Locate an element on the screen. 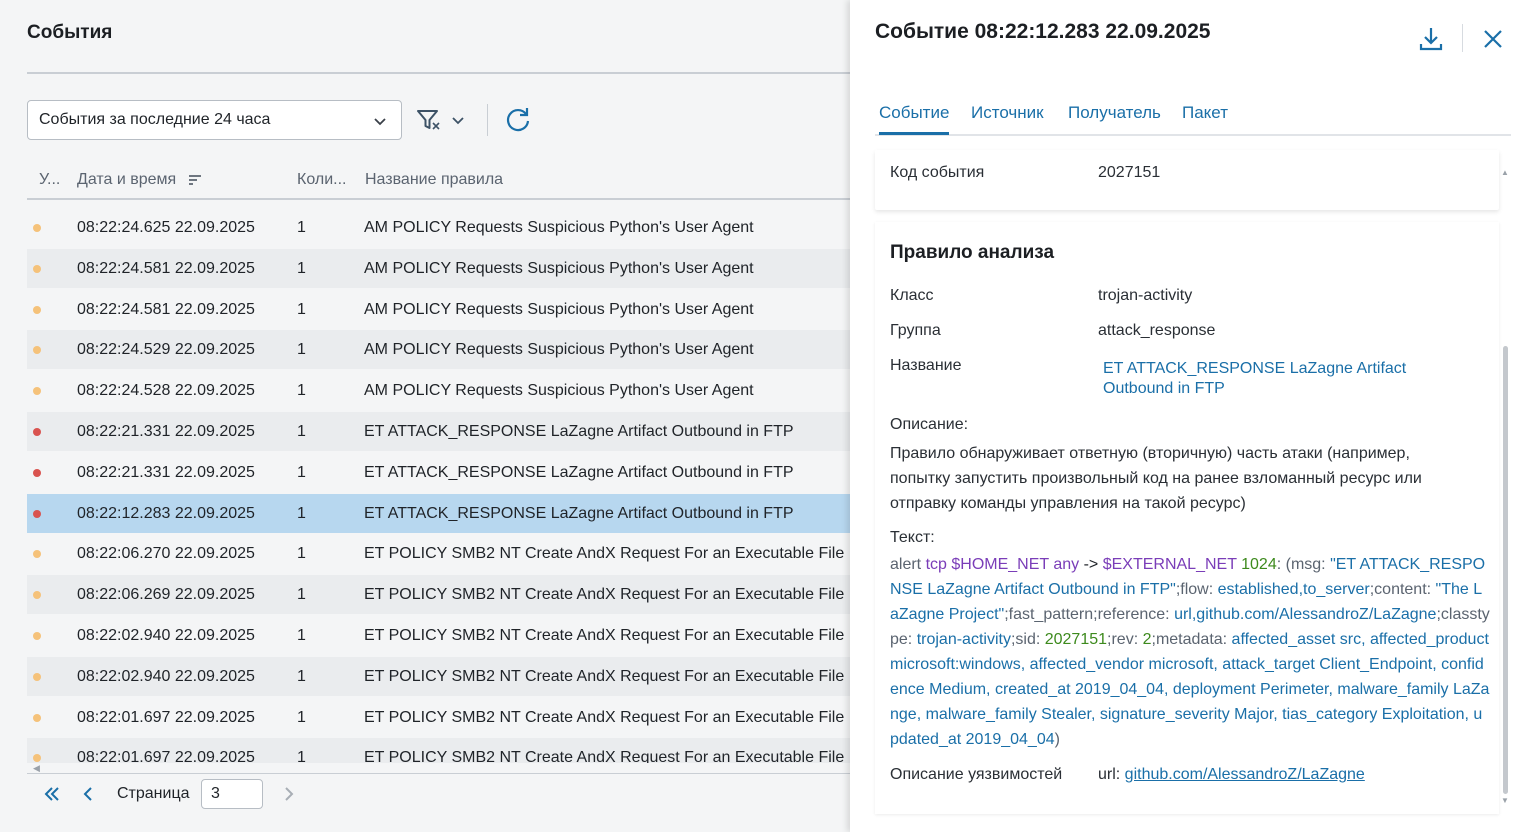 This screenshot has height=832, width=1532. class-label: Класс is located at coordinates (912, 295).